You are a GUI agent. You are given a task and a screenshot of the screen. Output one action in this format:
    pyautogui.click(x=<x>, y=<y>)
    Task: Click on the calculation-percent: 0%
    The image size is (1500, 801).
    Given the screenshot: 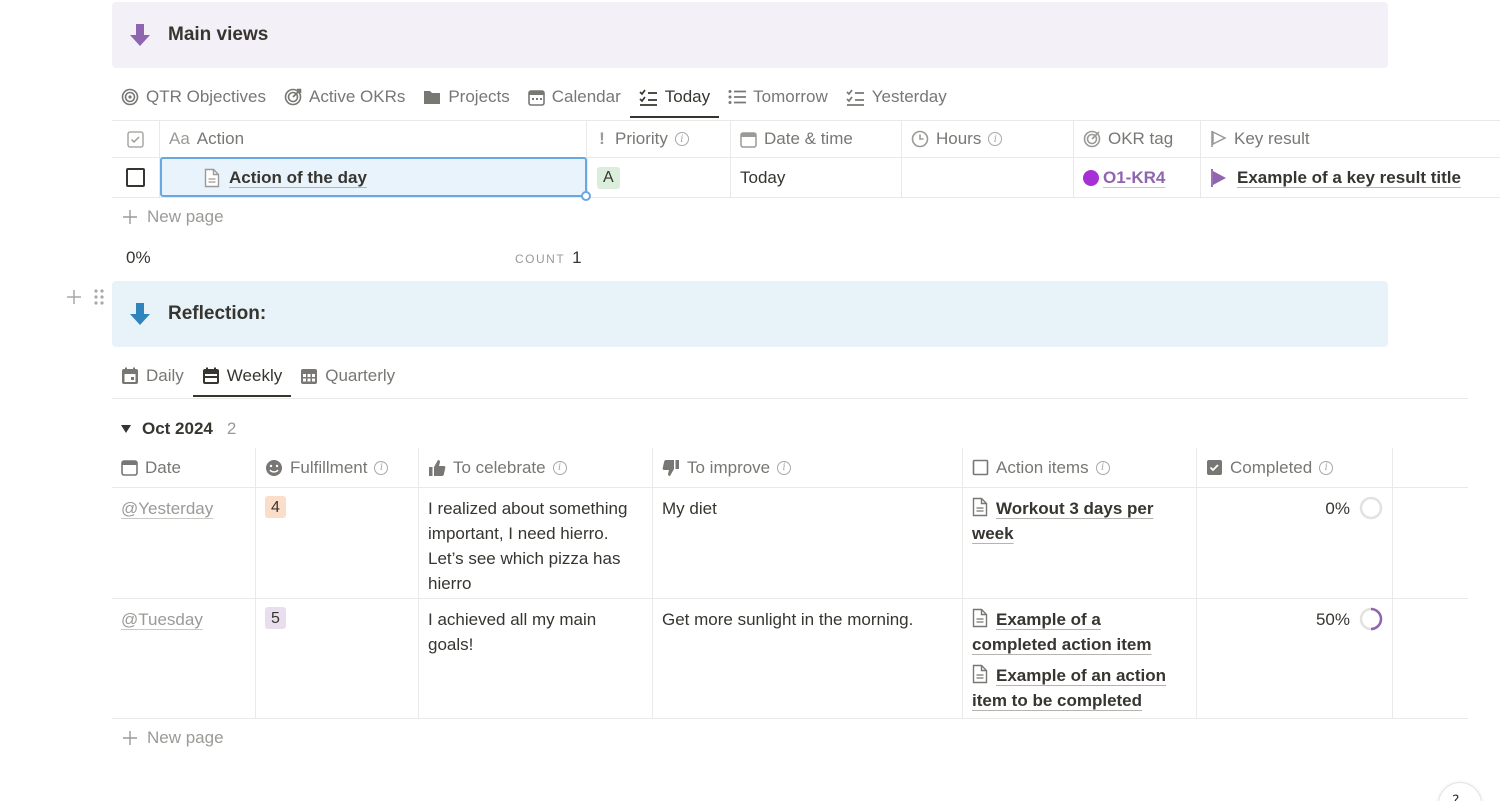 What is the action you would take?
    pyautogui.click(x=138, y=258)
    